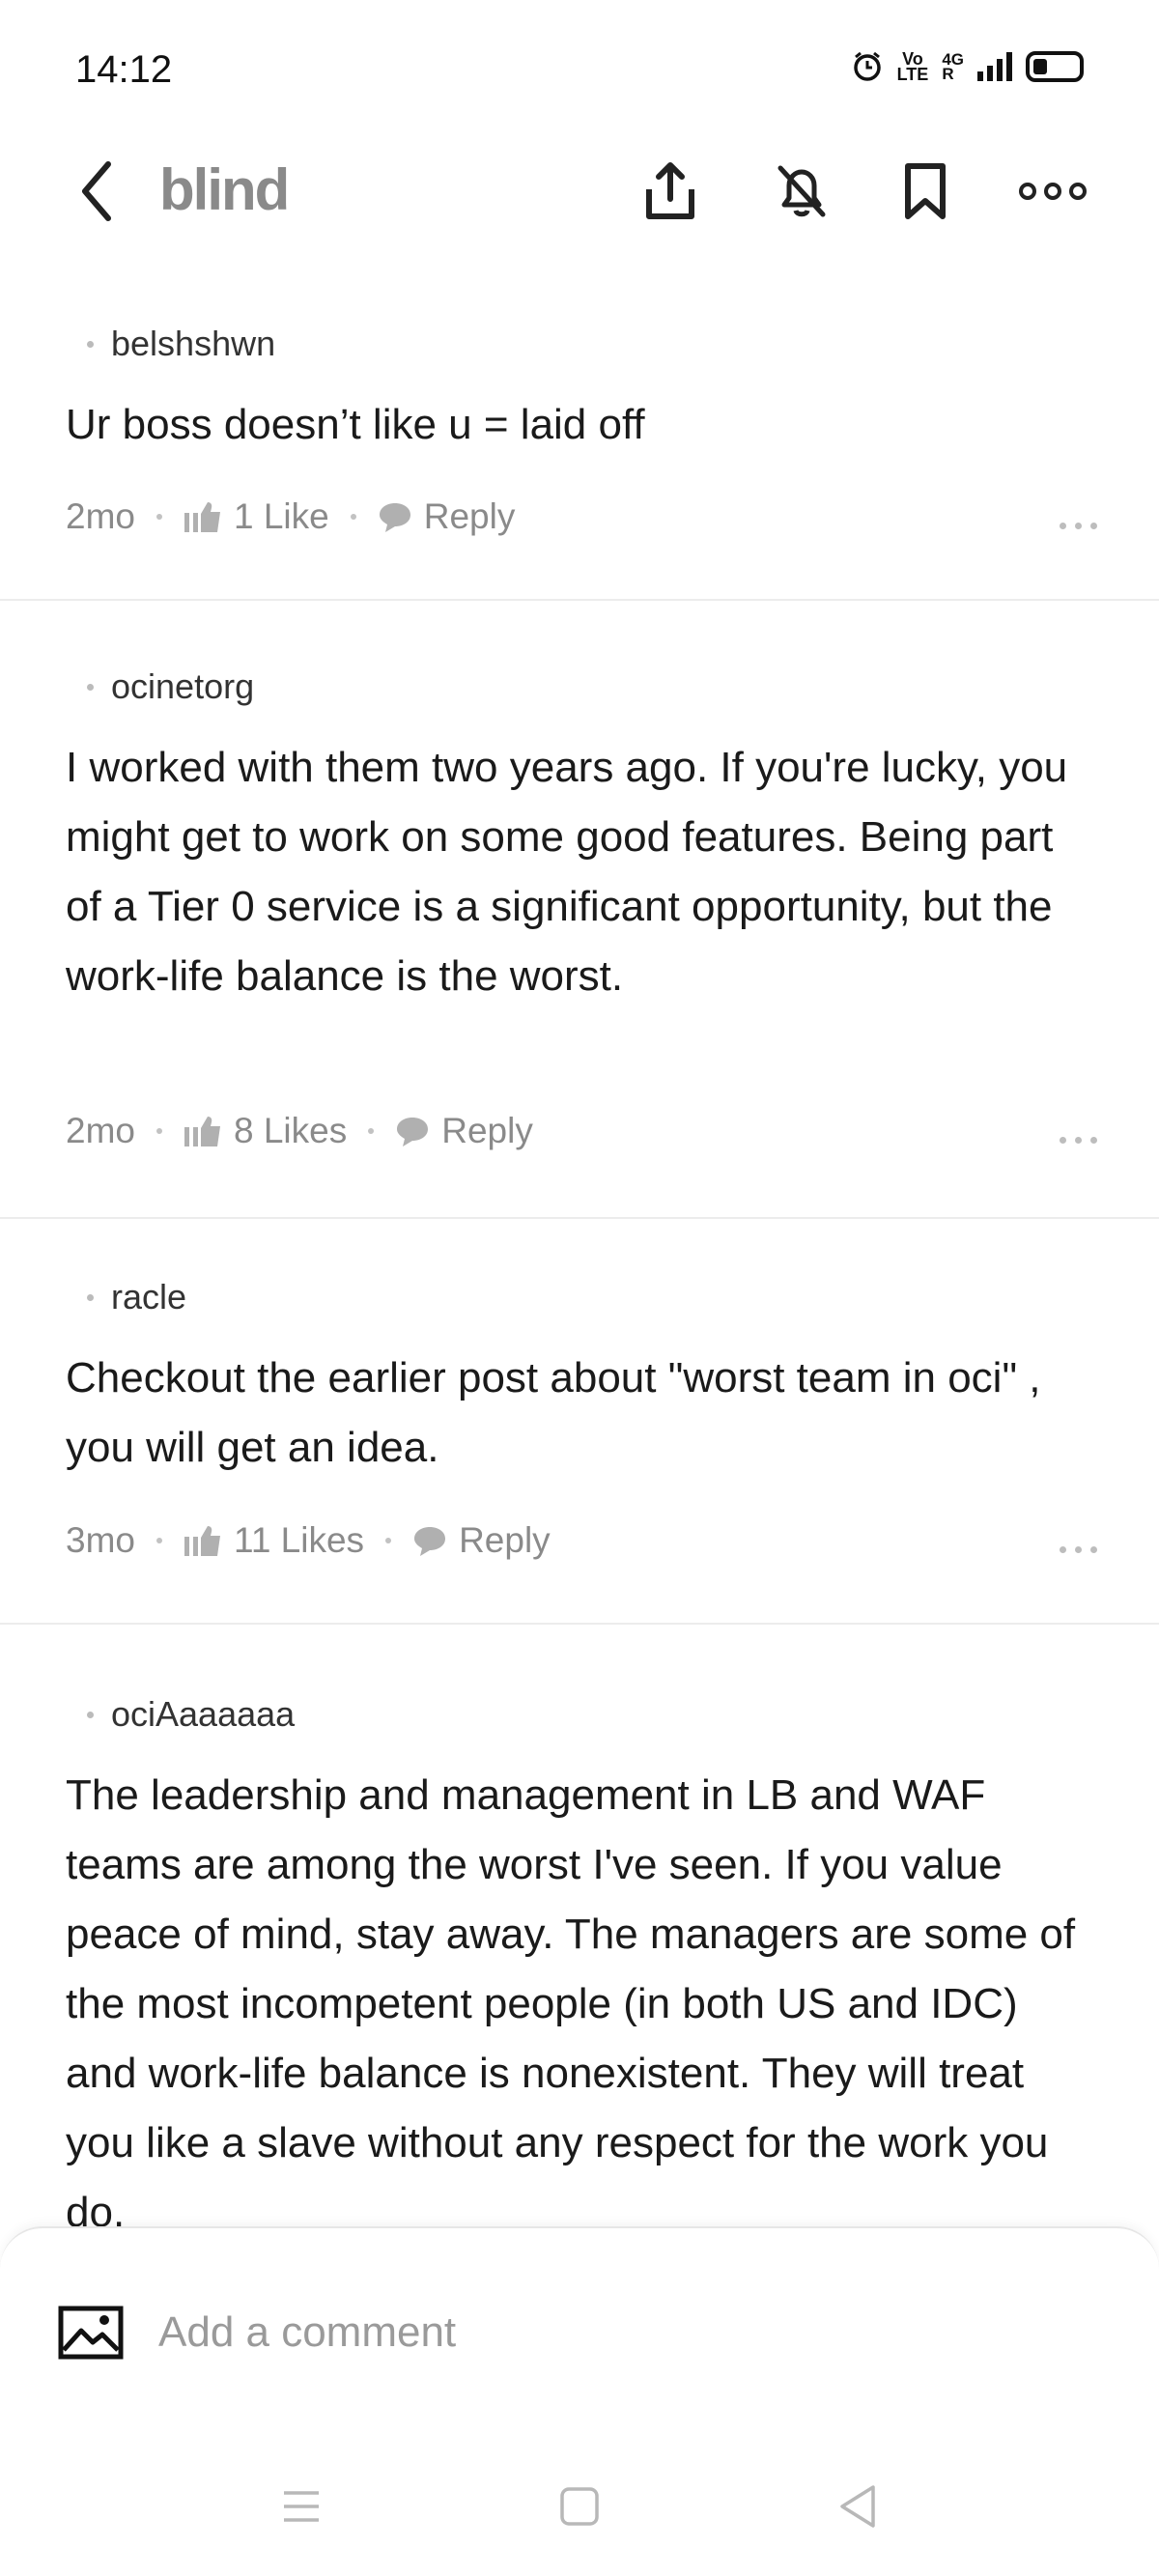  I want to click on system-back-button, so click(858, 2506).